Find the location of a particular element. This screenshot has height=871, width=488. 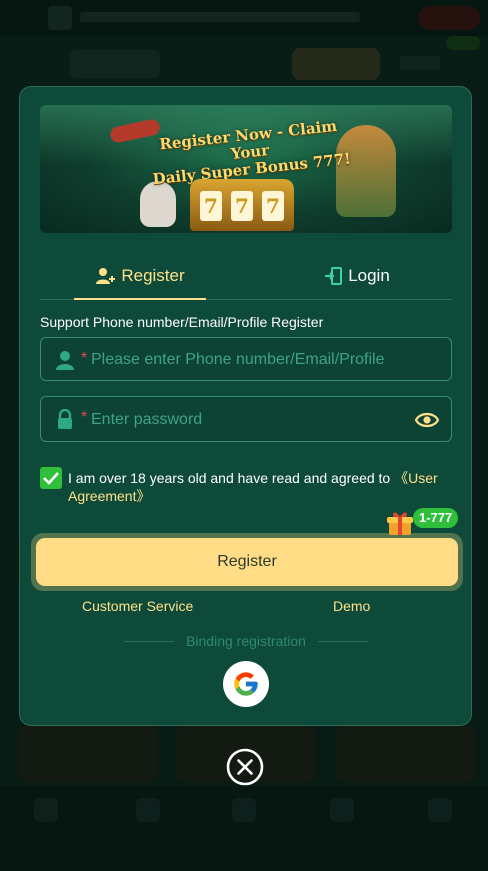

tab-register: Register is located at coordinates (140, 276).